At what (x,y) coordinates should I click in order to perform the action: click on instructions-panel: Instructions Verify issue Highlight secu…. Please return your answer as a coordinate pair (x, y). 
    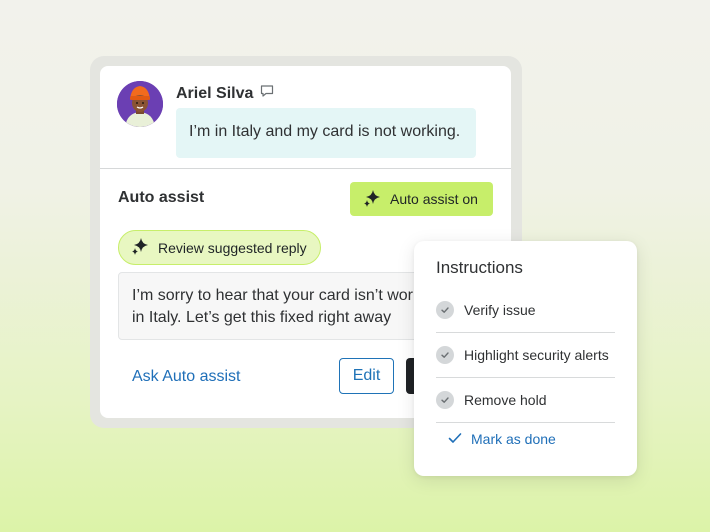
    Looking at the image, I should click on (525, 358).